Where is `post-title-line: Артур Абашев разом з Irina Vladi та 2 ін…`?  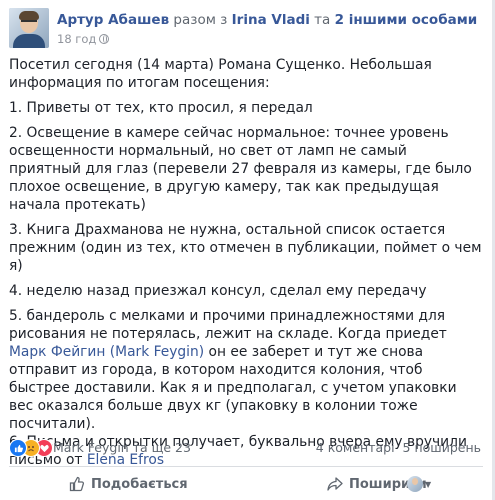
post-title-line: Артур Абашев разом з Irina Vladi та 2 ін… is located at coordinates (267, 20).